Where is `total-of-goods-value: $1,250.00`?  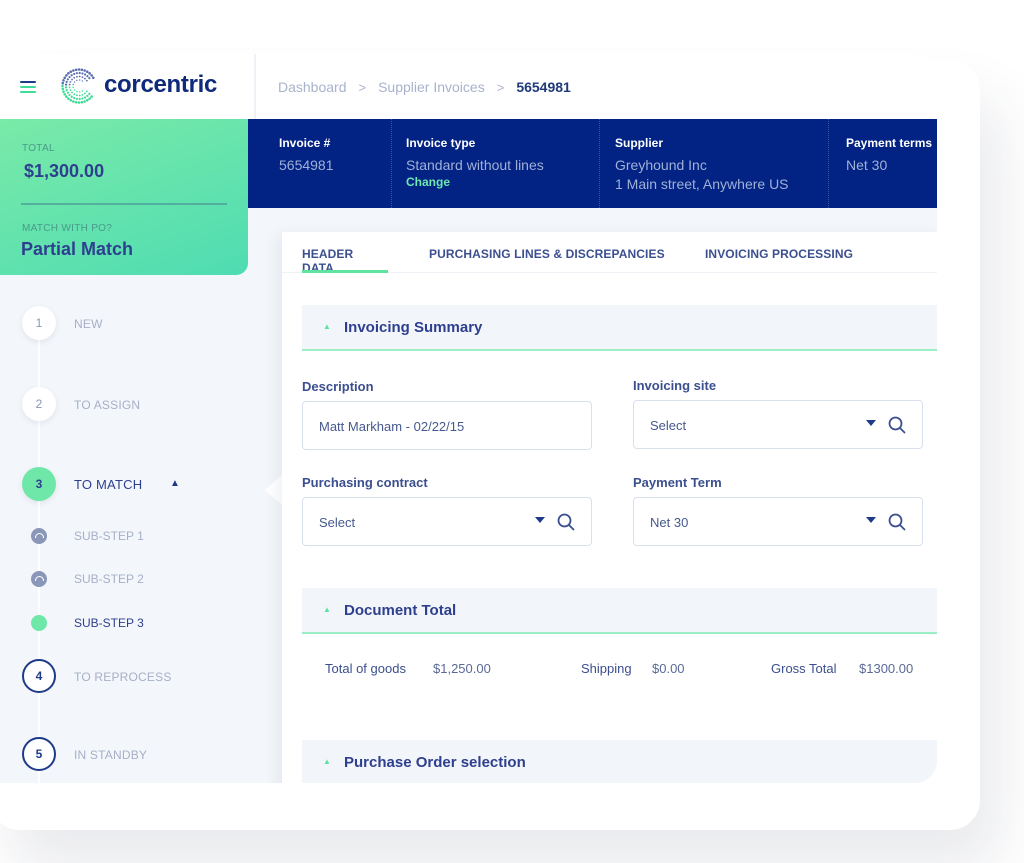
total-of-goods-value: $1,250.00 is located at coordinates (462, 668).